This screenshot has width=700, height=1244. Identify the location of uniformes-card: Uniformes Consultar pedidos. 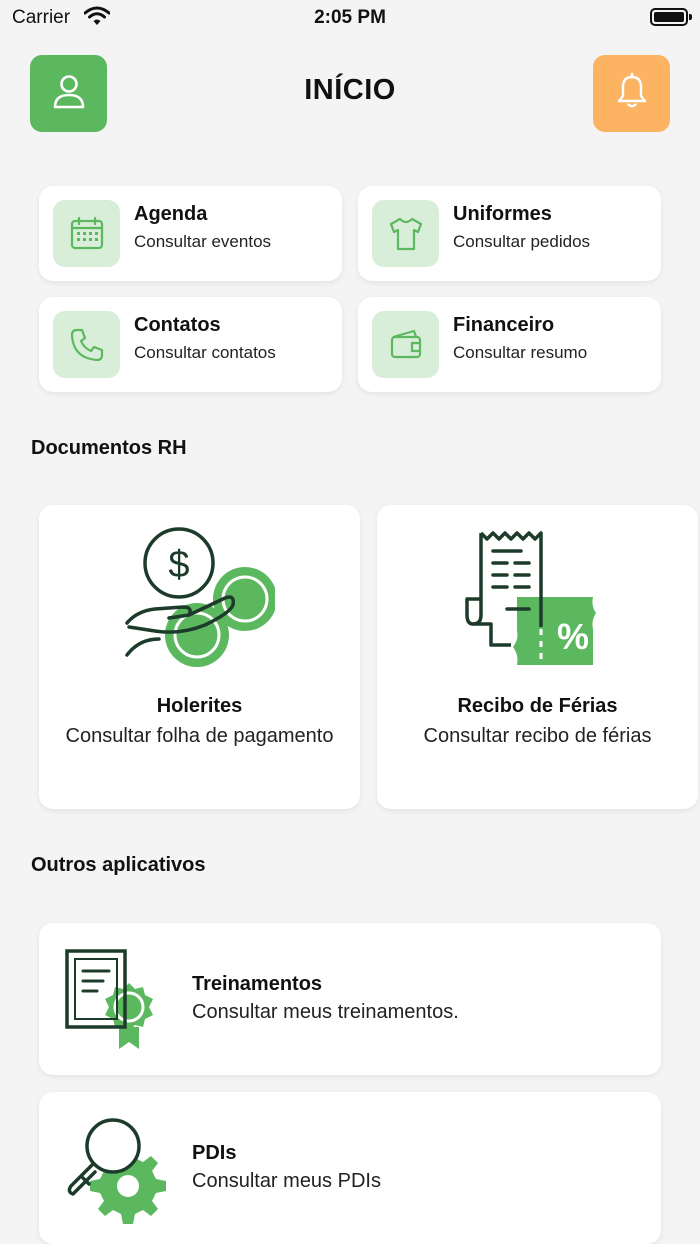
(509, 233).